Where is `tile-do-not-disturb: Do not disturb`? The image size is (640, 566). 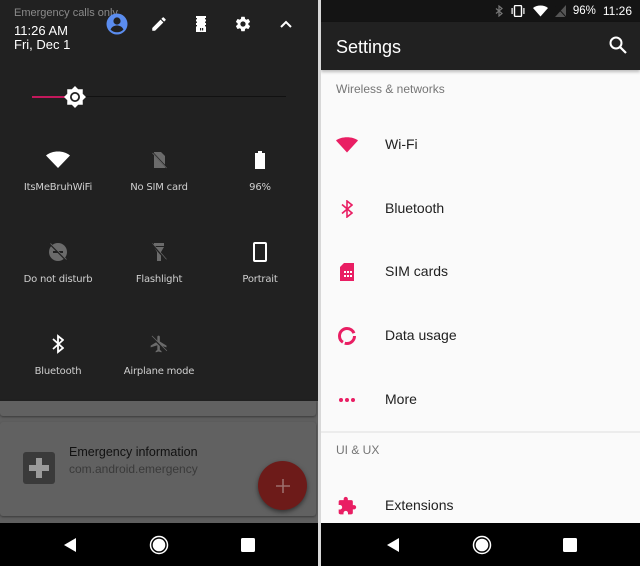
tile-do-not-disturb: Do not disturb is located at coordinates (58, 262).